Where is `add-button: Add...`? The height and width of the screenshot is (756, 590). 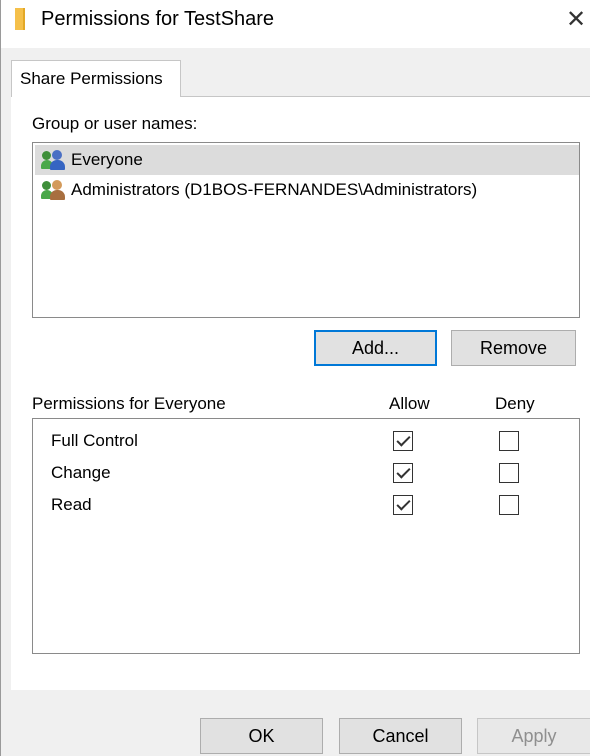 add-button: Add... is located at coordinates (375, 348).